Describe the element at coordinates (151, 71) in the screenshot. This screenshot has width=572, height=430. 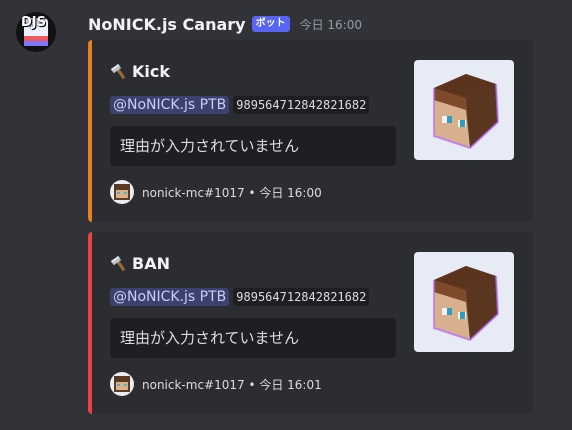
I see `embed-title-text: Kick` at that location.